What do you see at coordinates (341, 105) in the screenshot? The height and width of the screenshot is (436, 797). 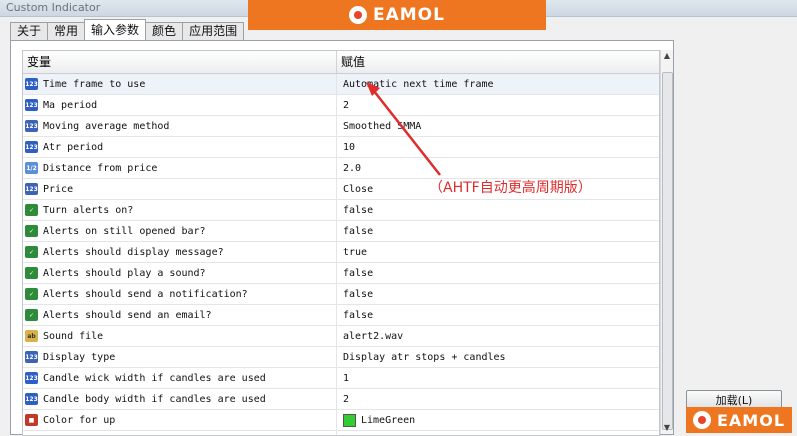 I see `parameter-row: 123Ma period 2` at bounding box center [341, 105].